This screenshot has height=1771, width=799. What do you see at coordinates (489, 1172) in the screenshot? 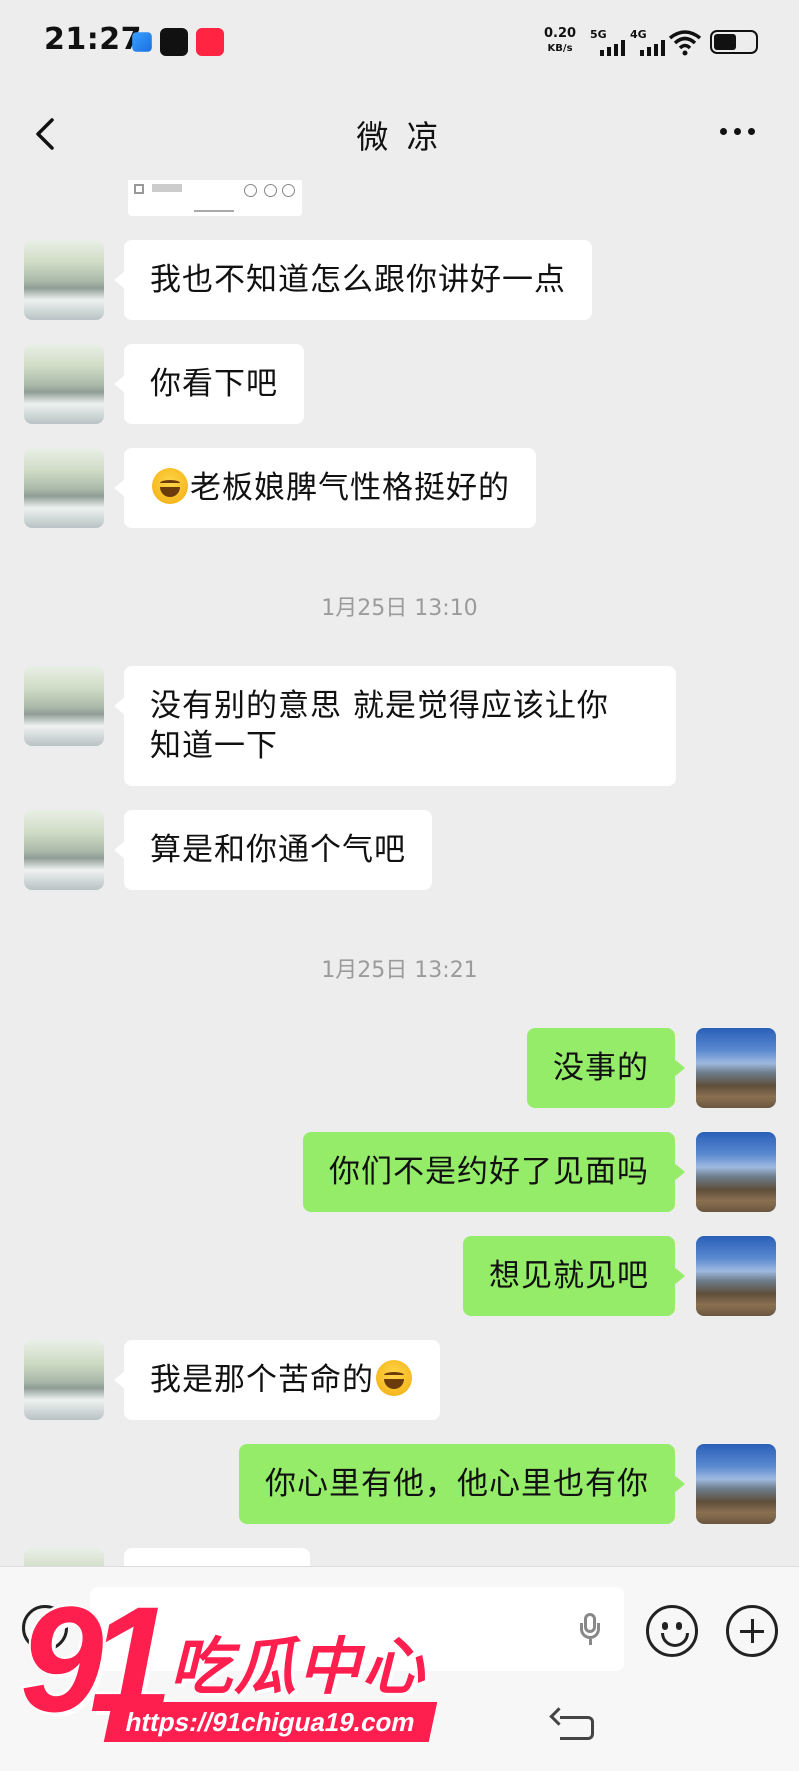
I see `message-text: 你们不是约好了见面吗` at bounding box center [489, 1172].